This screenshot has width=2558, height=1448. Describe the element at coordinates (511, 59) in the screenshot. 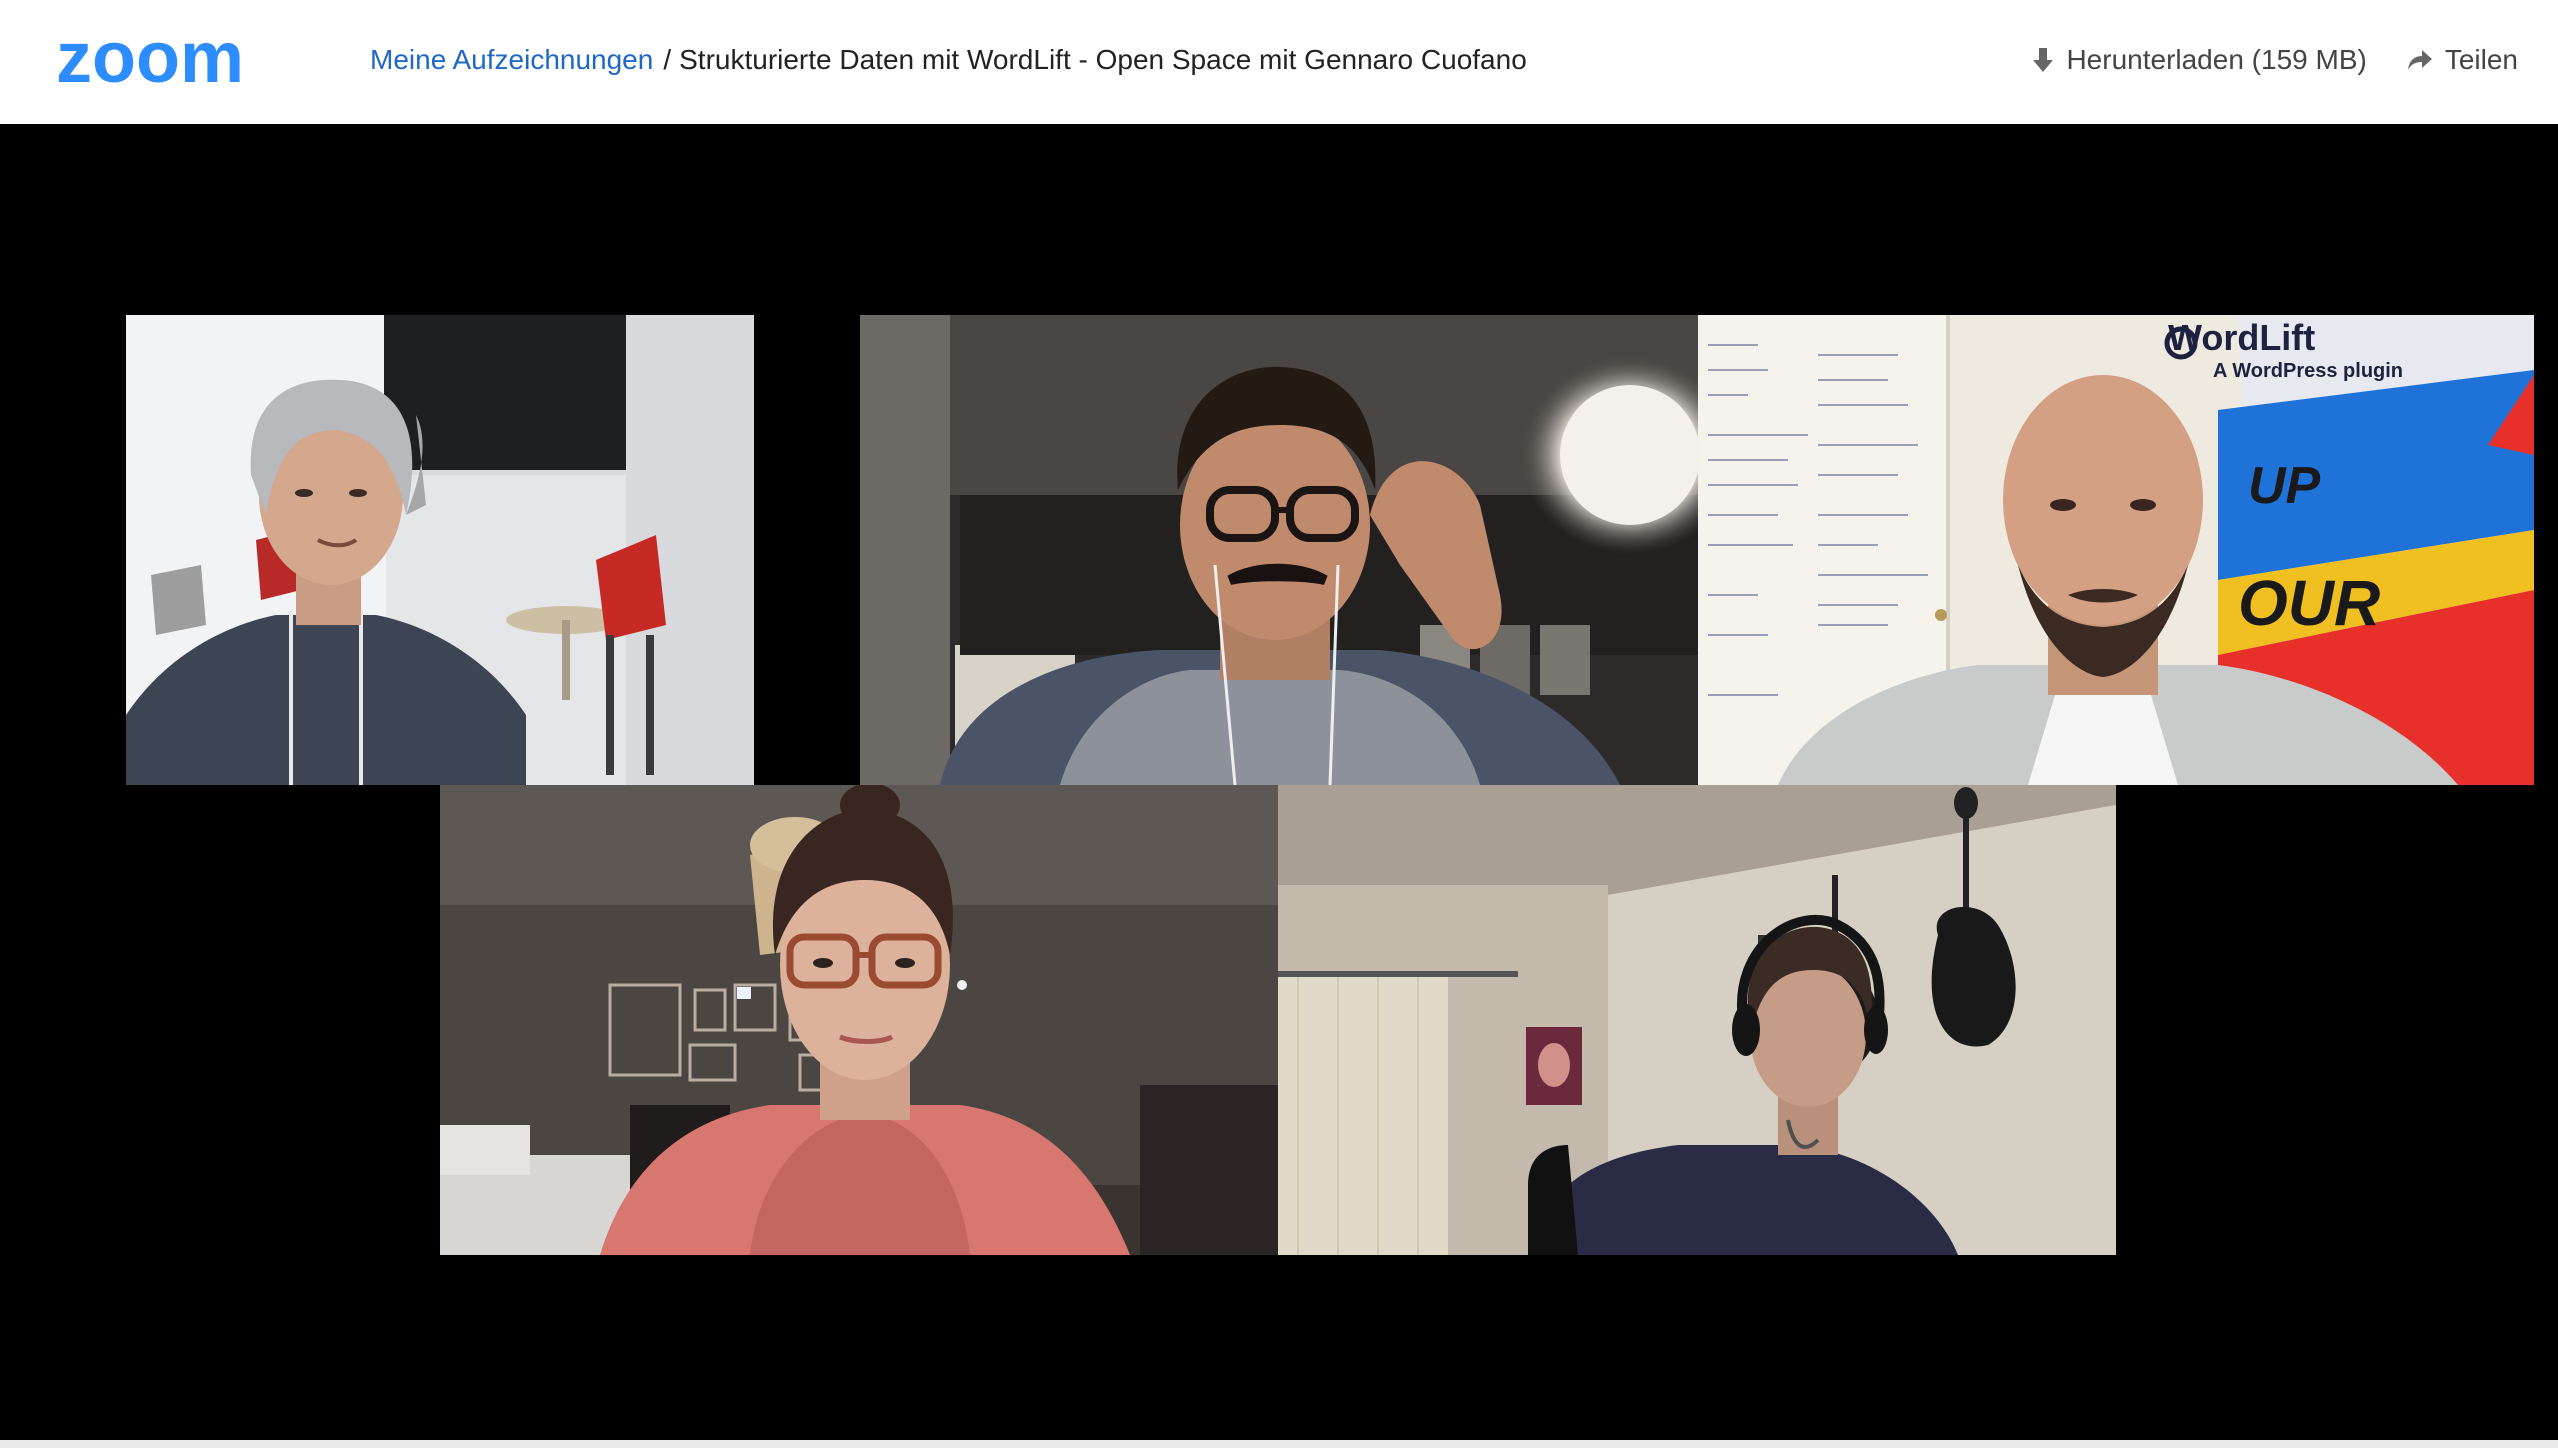

I see `breadcrumb-link-recordings: Meine Aufzeichnungen` at that location.